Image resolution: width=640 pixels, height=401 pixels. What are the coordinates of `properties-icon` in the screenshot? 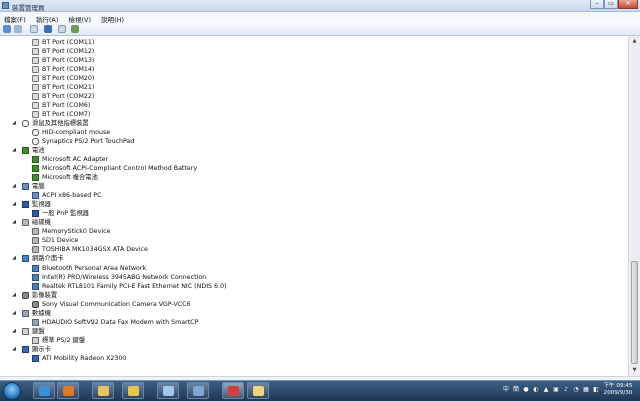 It's located at (34, 29).